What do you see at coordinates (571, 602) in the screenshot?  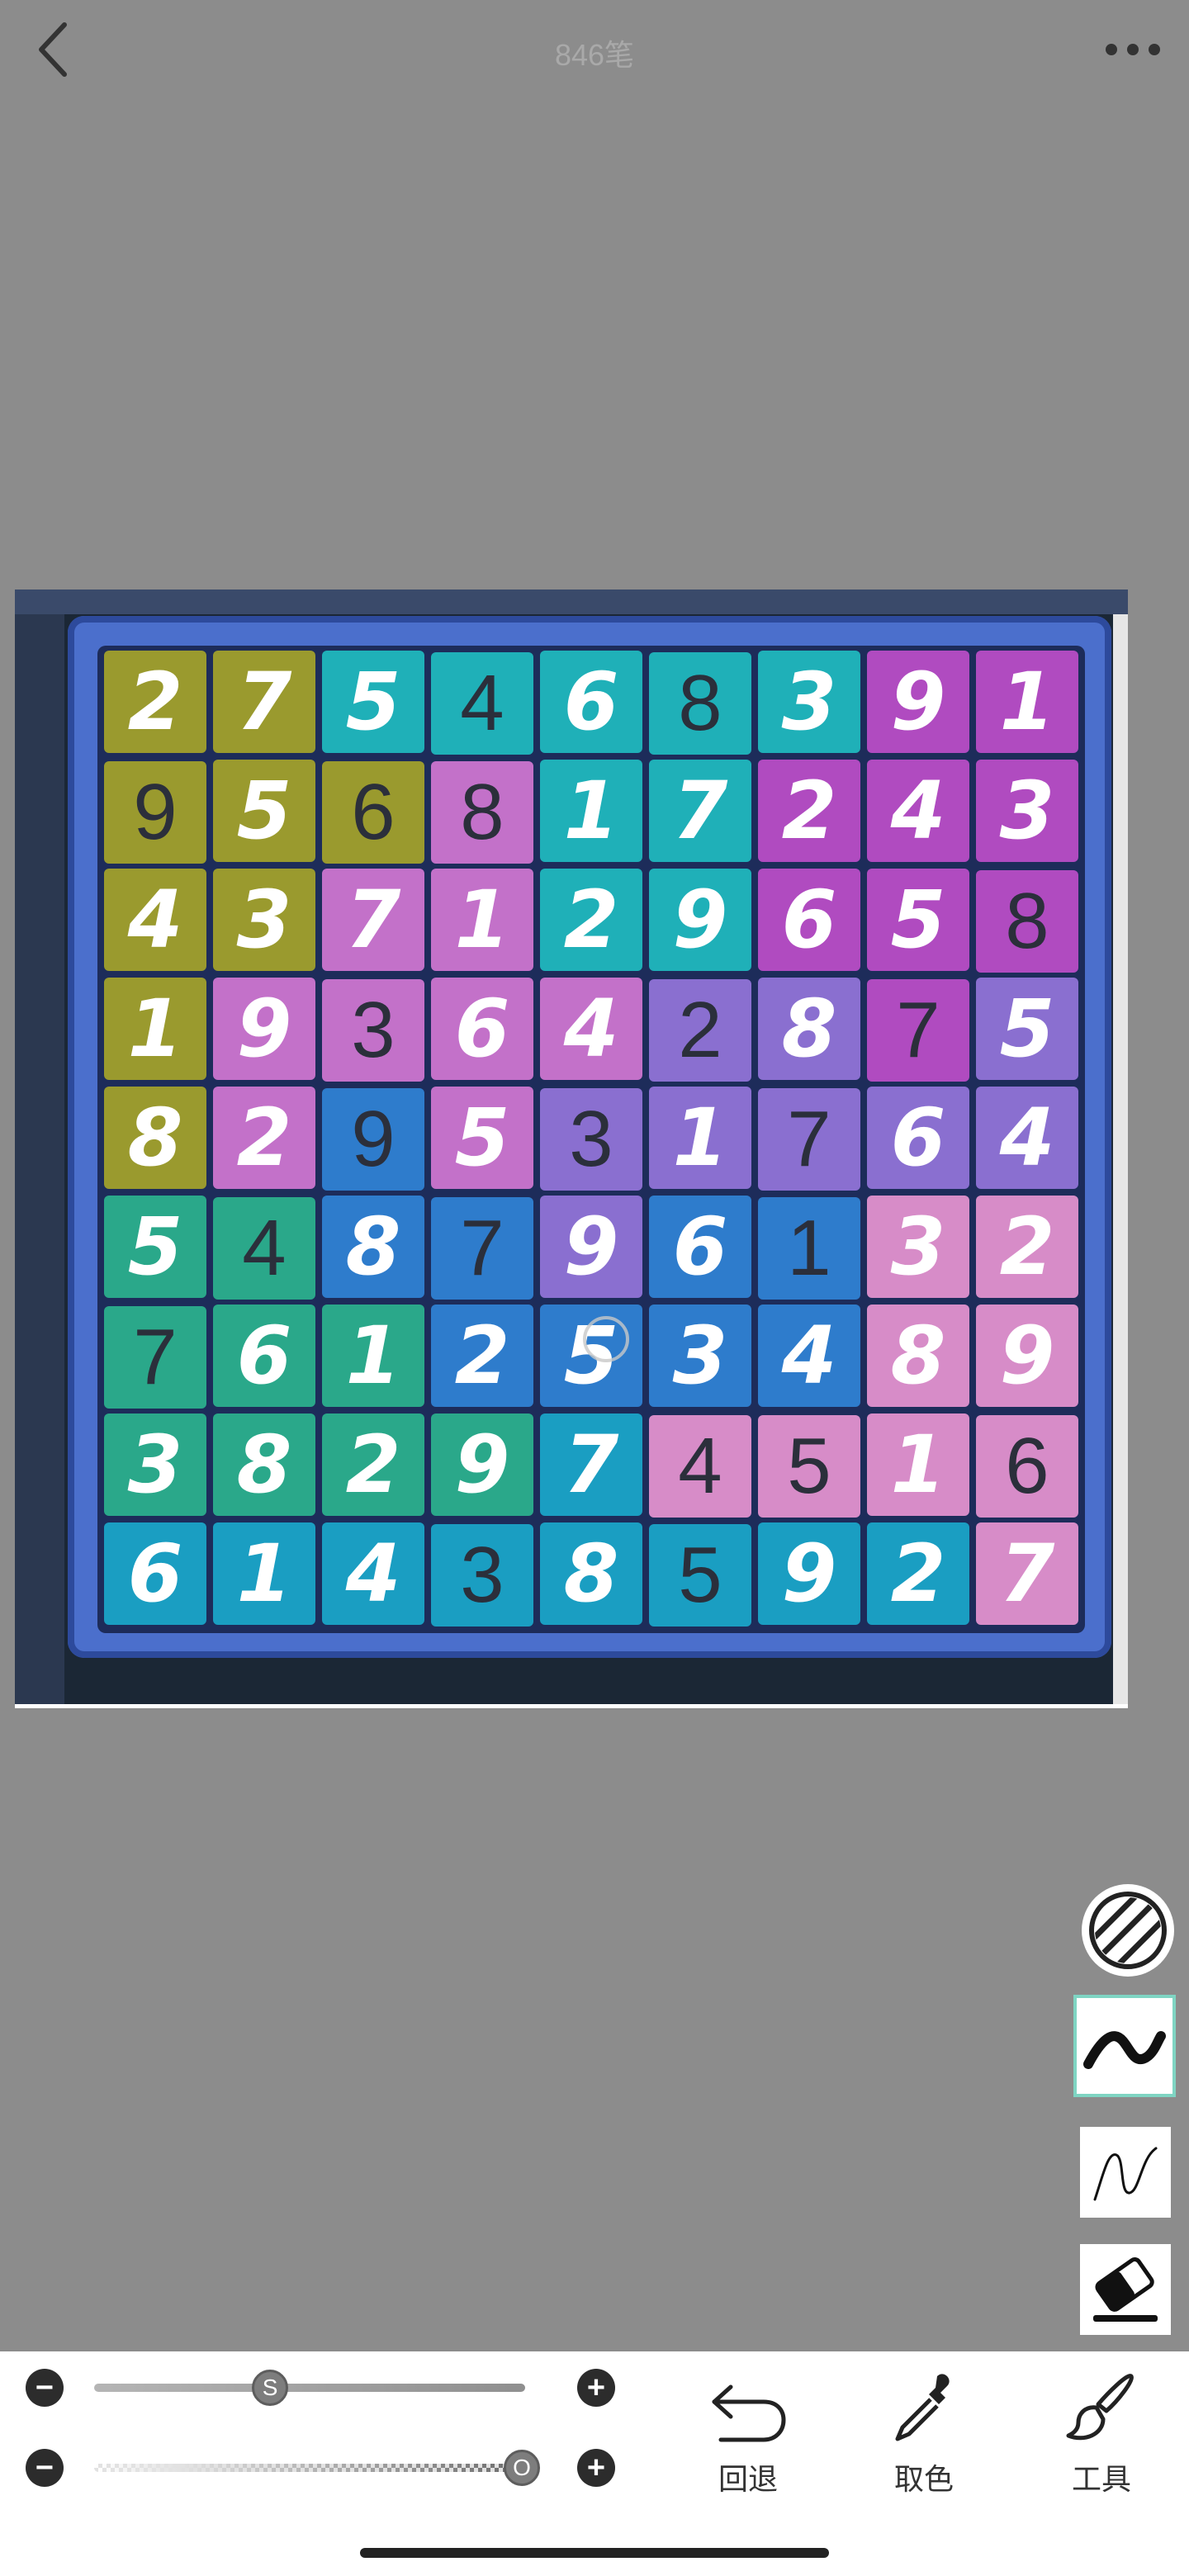 I see `photo-background` at bounding box center [571, 602].